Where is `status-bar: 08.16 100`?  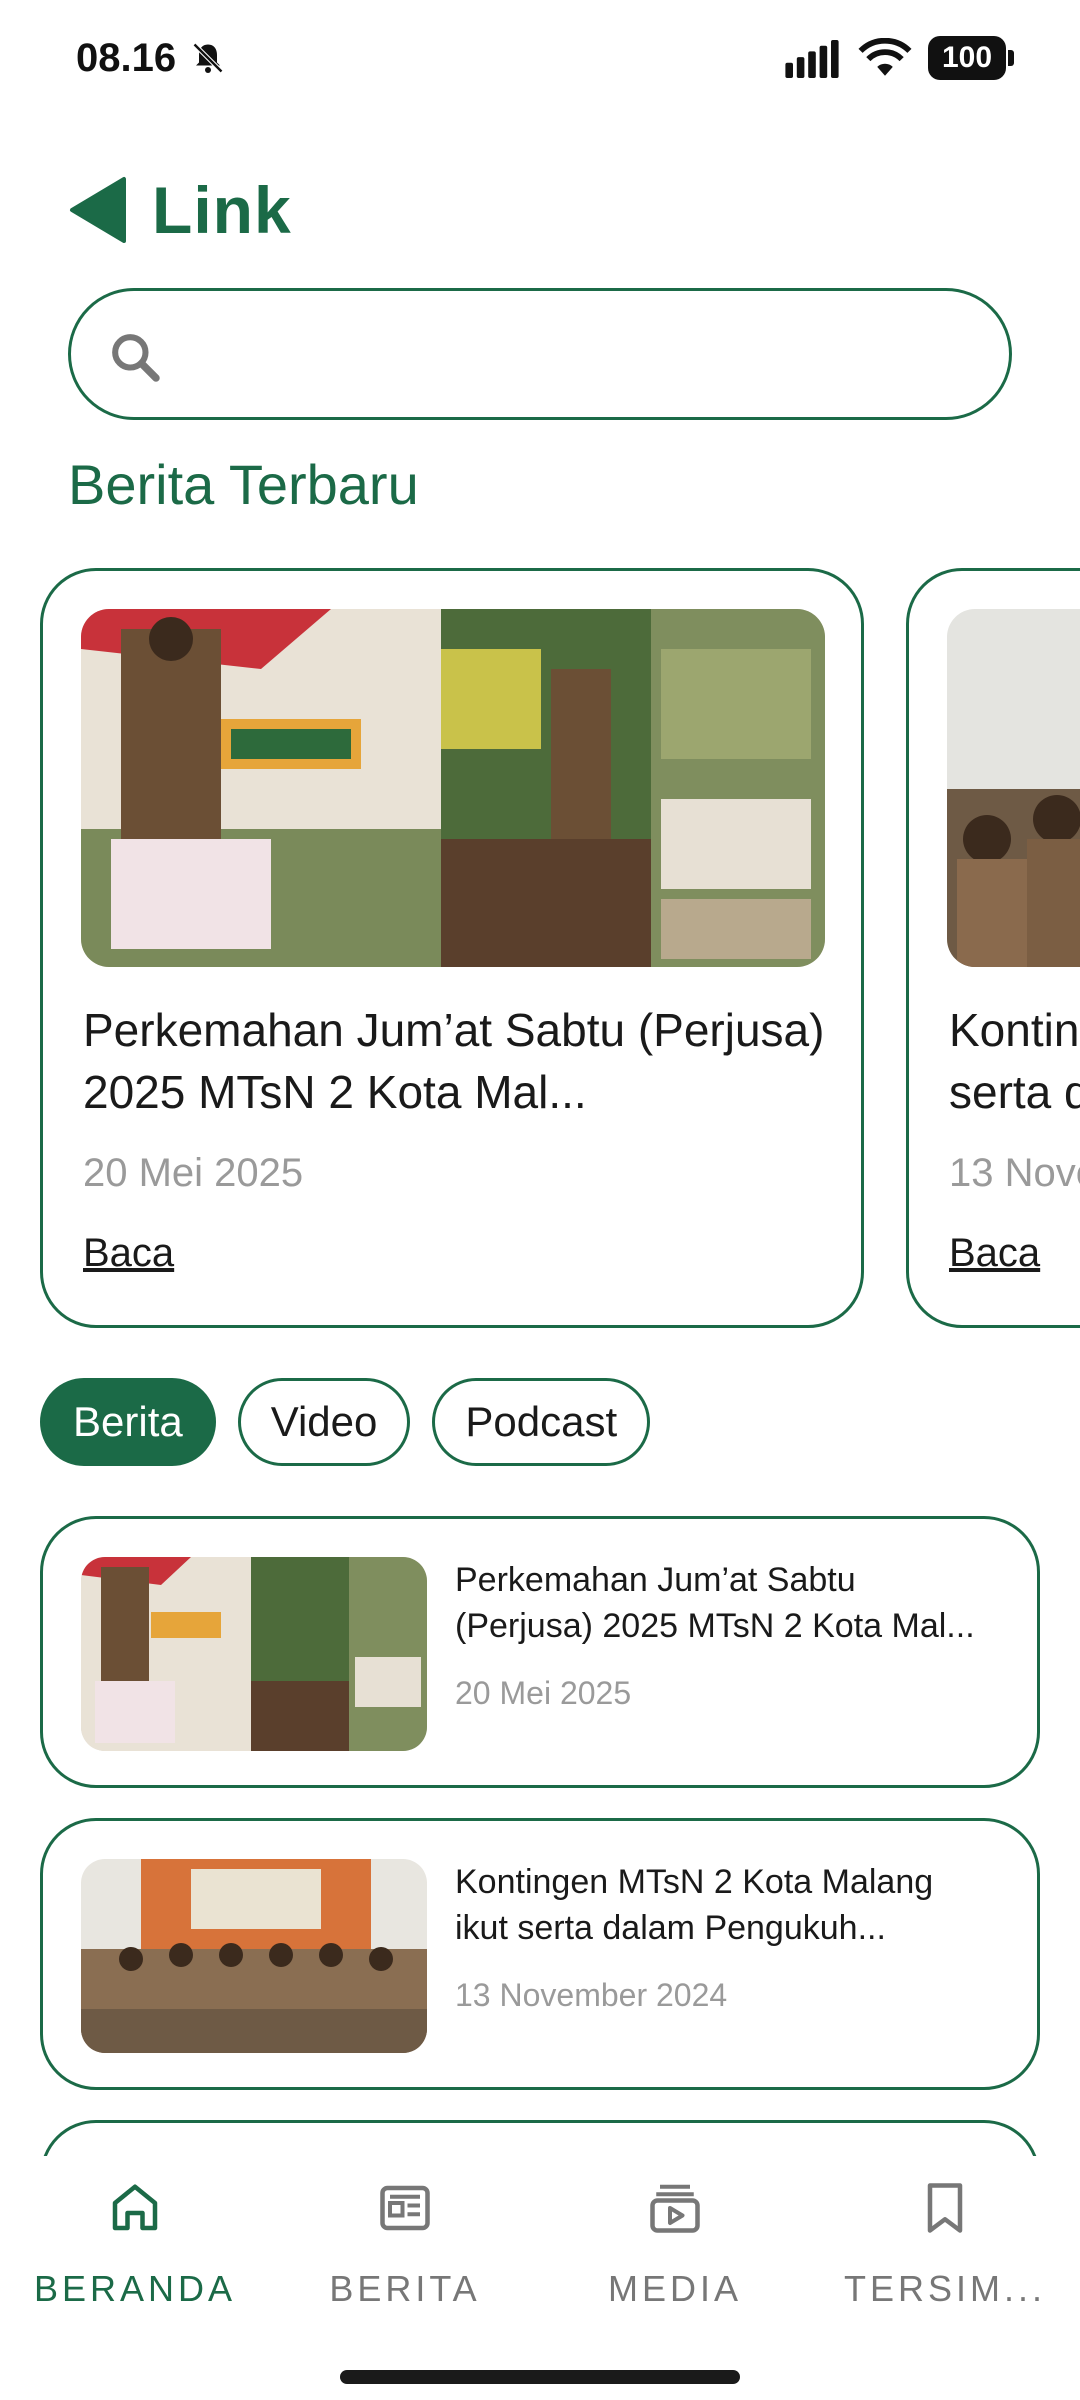 status-bar: 08.16 100 is located at coordinates (540, 60).